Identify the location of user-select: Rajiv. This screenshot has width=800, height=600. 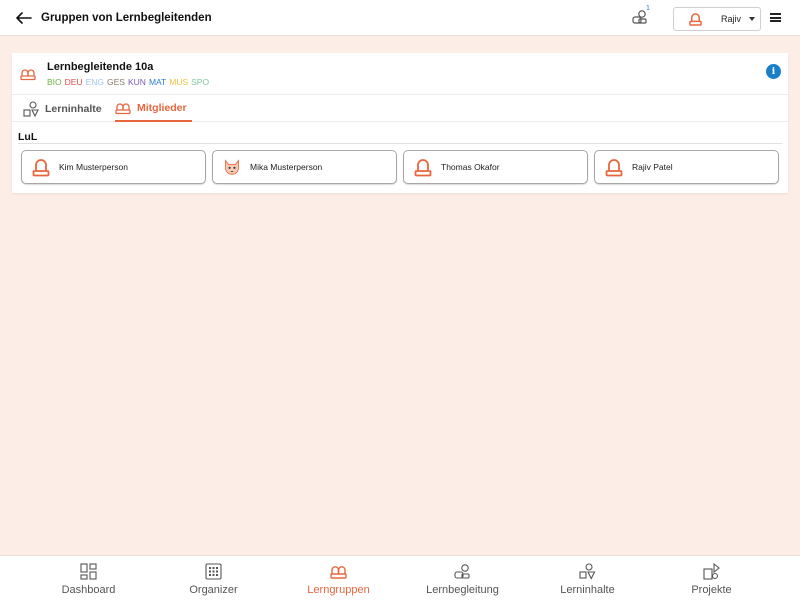
(717, 19).